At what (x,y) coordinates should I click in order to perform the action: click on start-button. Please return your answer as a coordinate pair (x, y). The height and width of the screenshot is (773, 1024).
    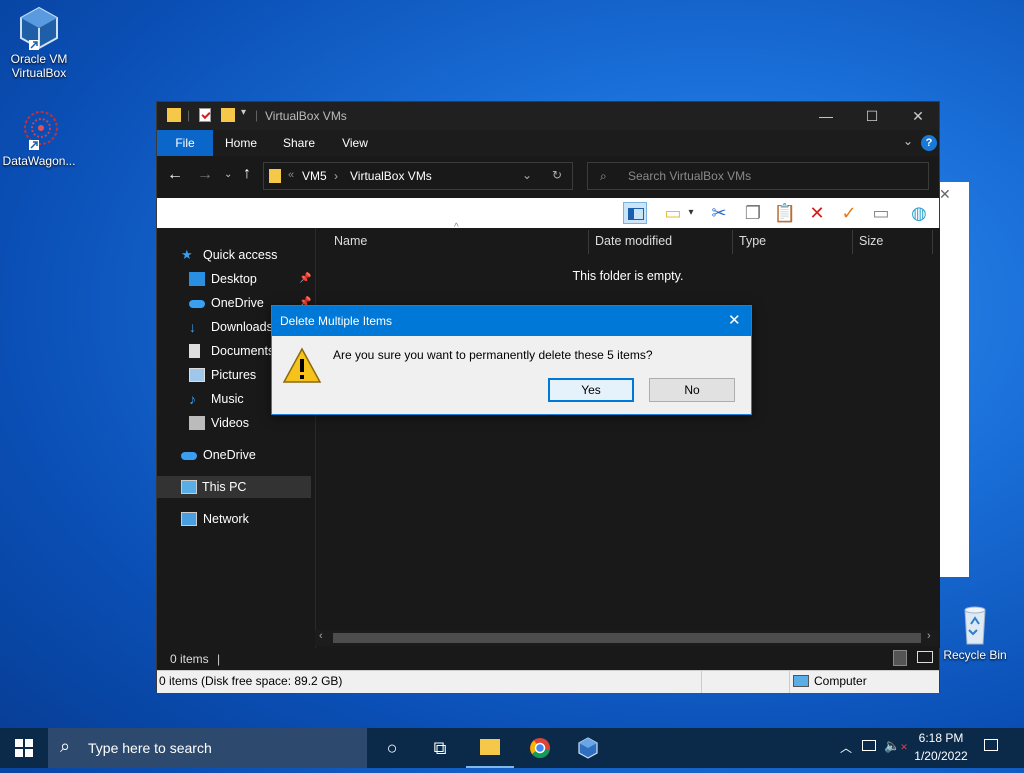
    Looking at the image, I should click on (24, 748).